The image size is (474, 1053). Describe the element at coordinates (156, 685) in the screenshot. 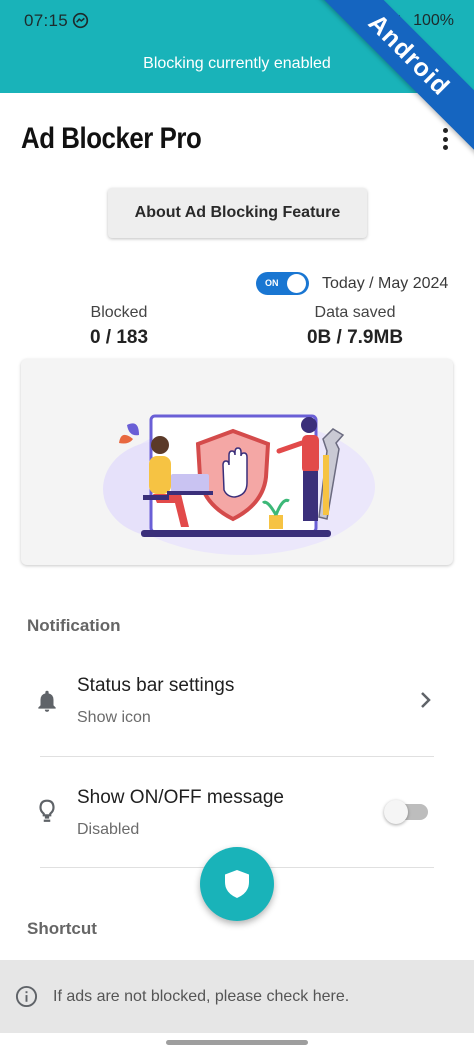

I see `status-bar-settings-title: Status bar settings` at that location.